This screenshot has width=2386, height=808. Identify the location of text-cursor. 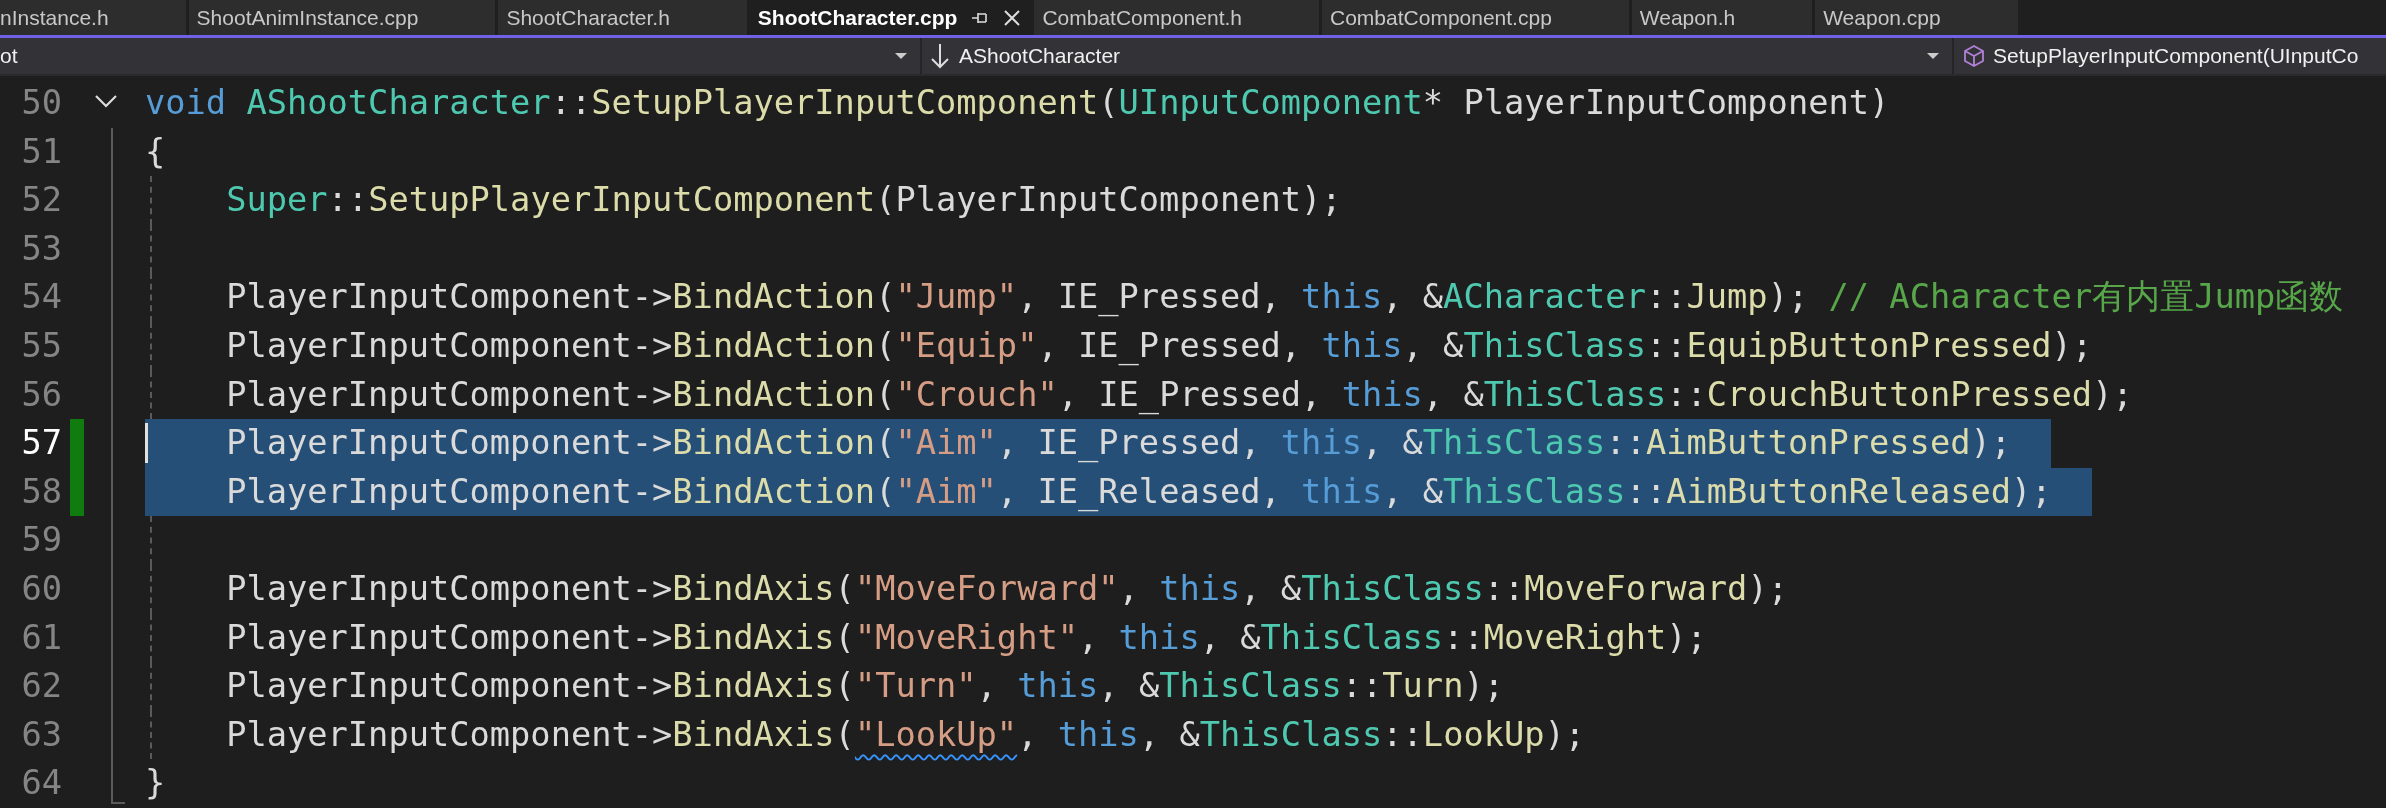
(146, 443).